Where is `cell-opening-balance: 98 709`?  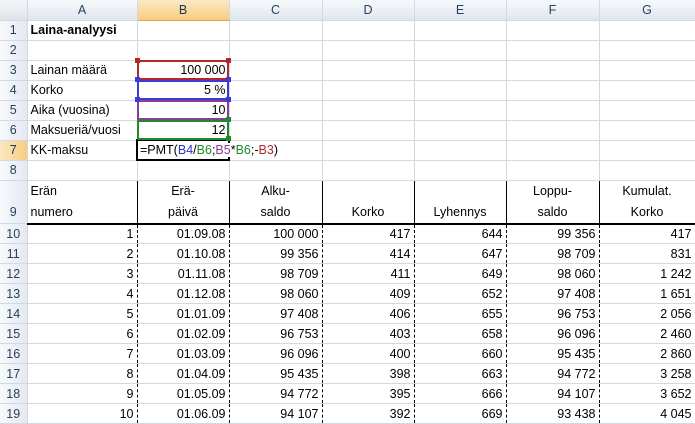 cell-opening-balance: 98 709 is located at coordinates (276, 273).